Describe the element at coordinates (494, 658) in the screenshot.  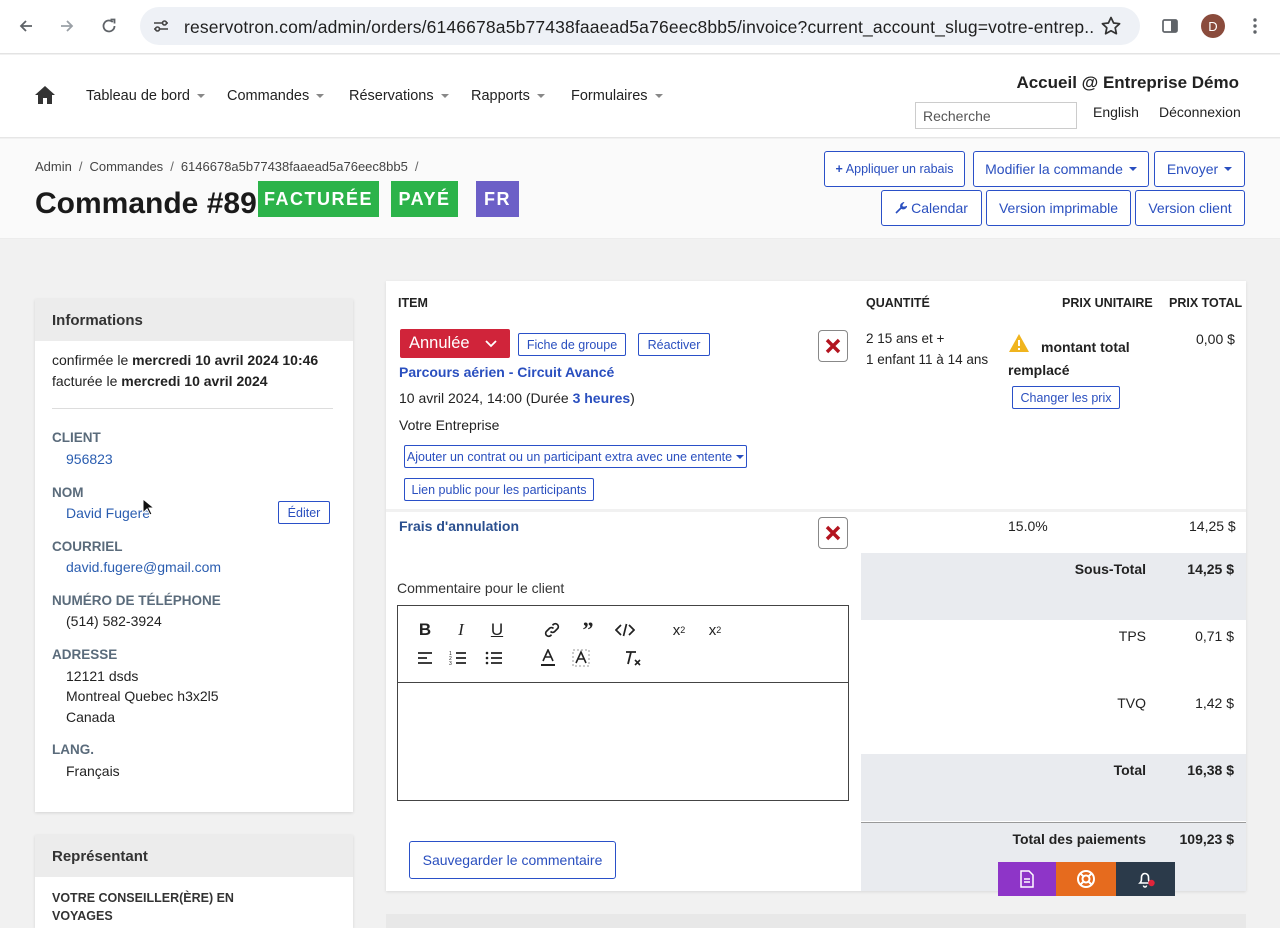
I see `bullet-list-icon` at that location.